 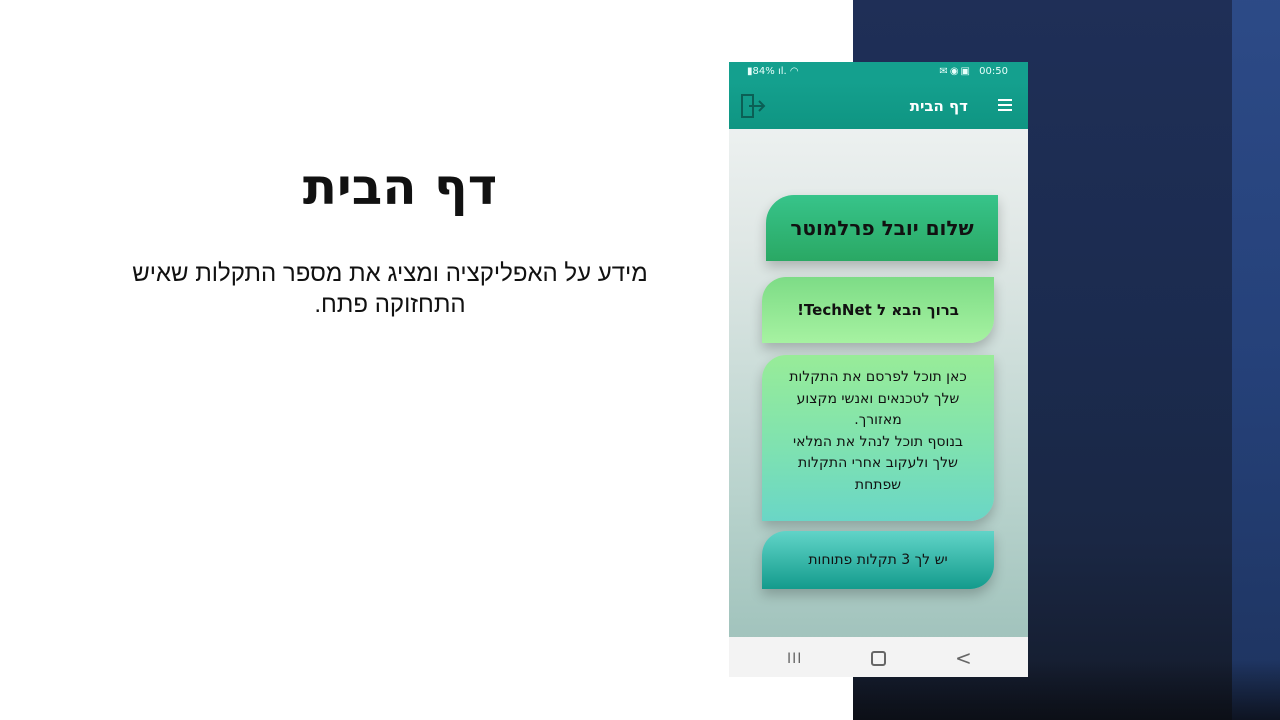 I want to click on info-line: שפתחת, so click(x=878, y=484).